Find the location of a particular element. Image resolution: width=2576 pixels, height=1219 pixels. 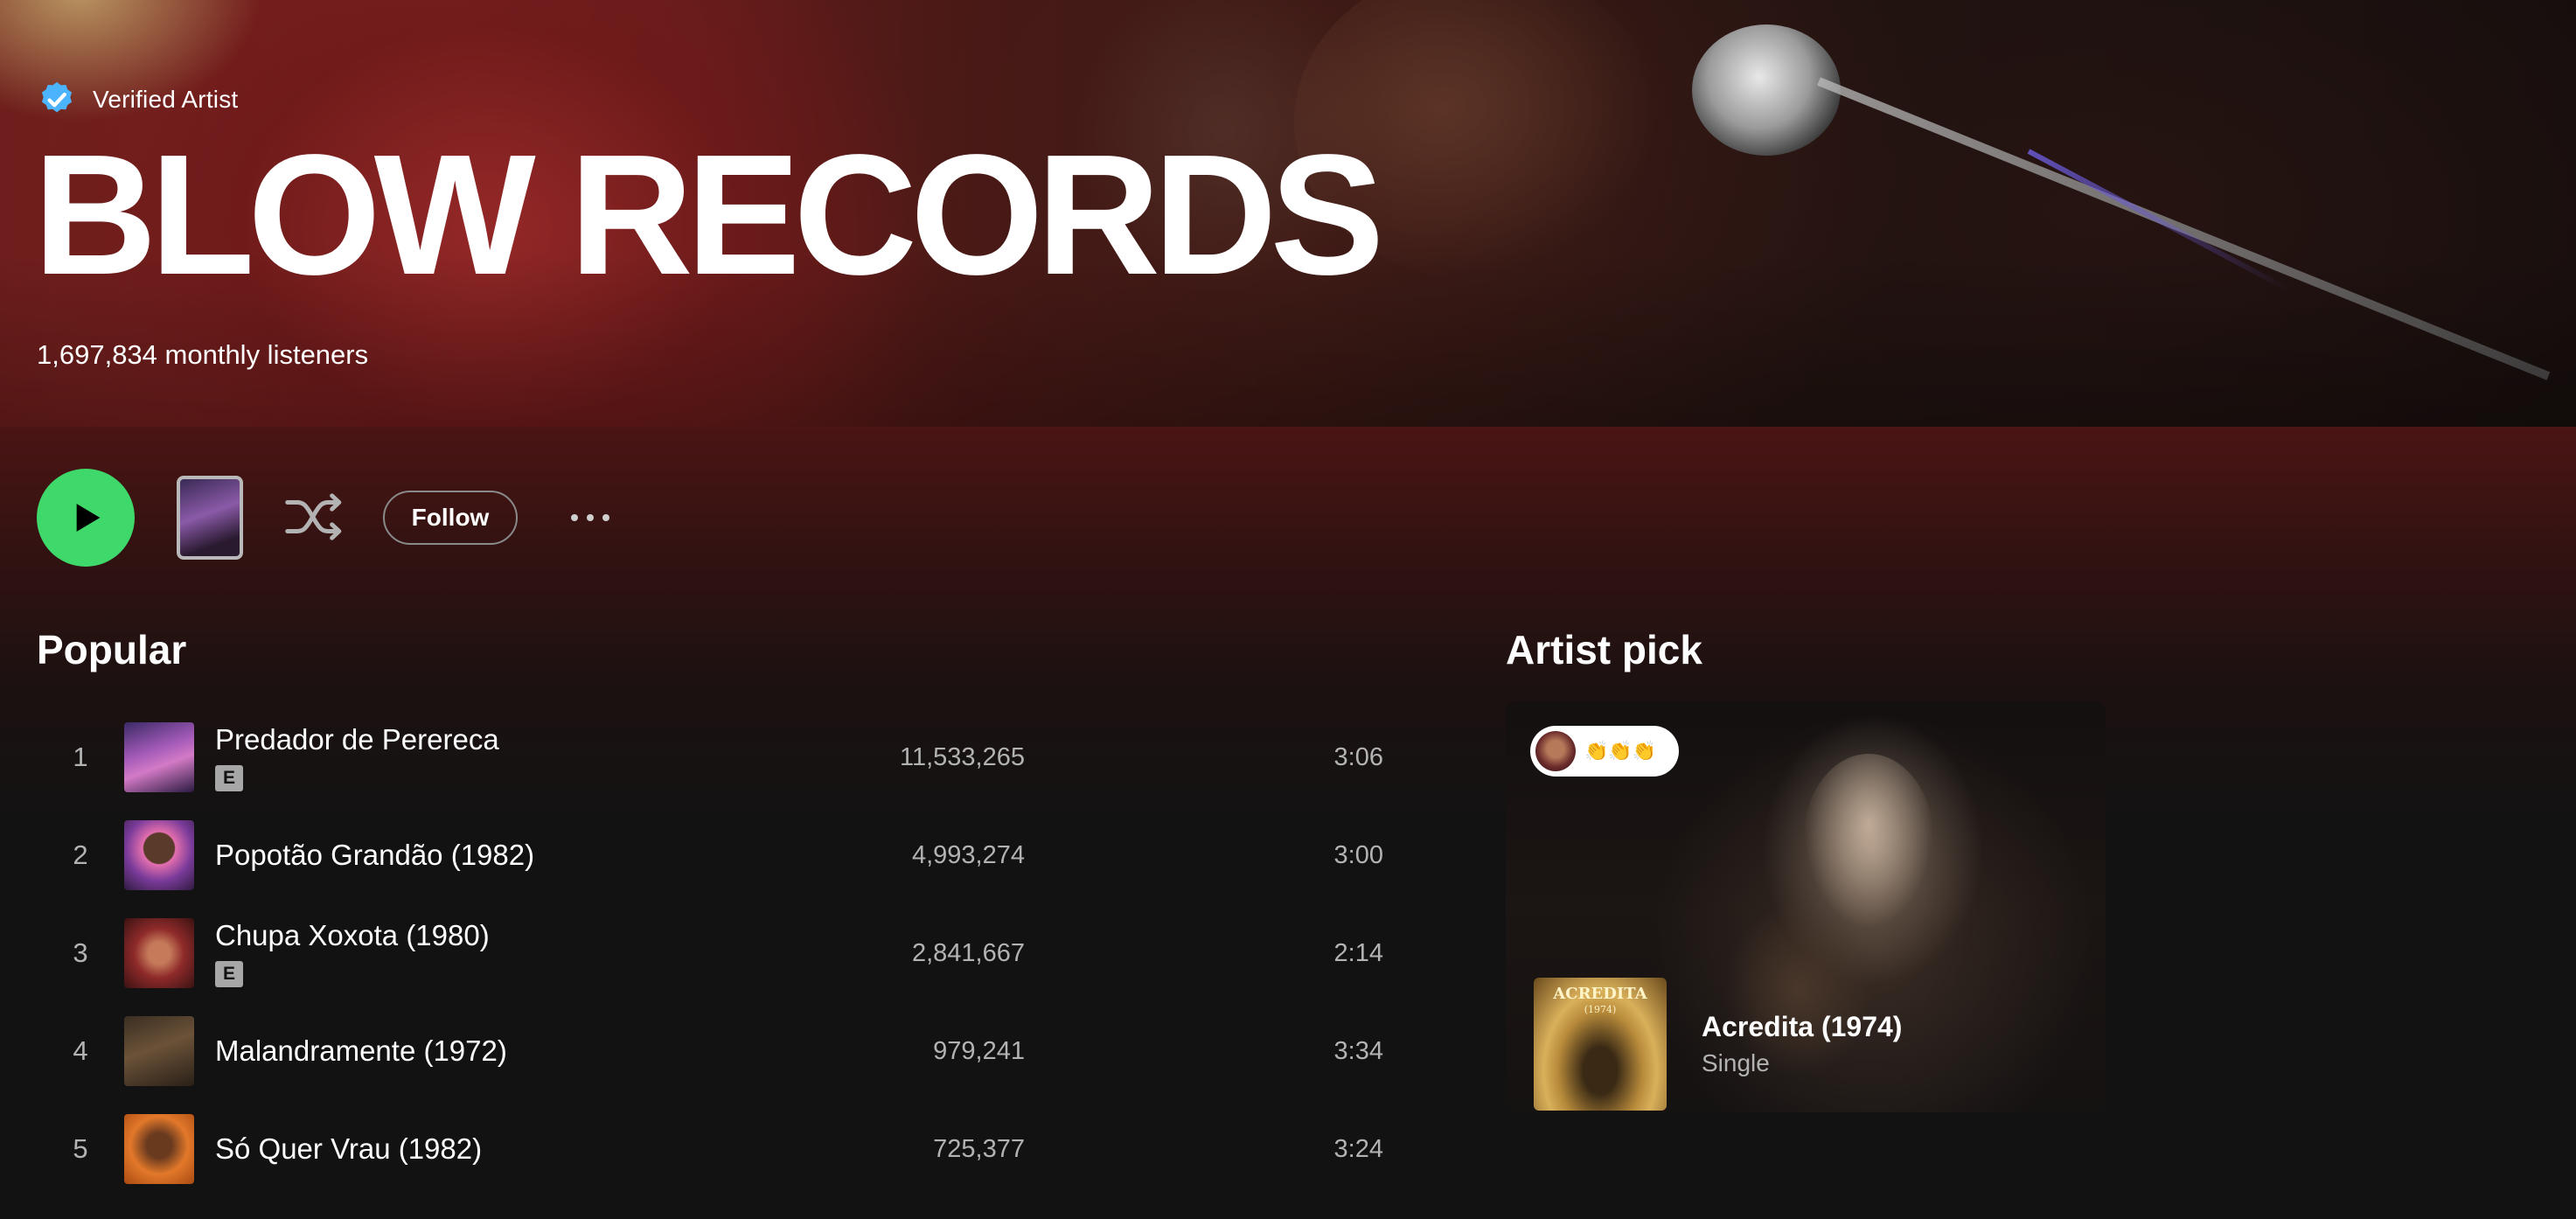

track-info: Só Quer Vrau (1982) is located at coordinates (348, 1149).